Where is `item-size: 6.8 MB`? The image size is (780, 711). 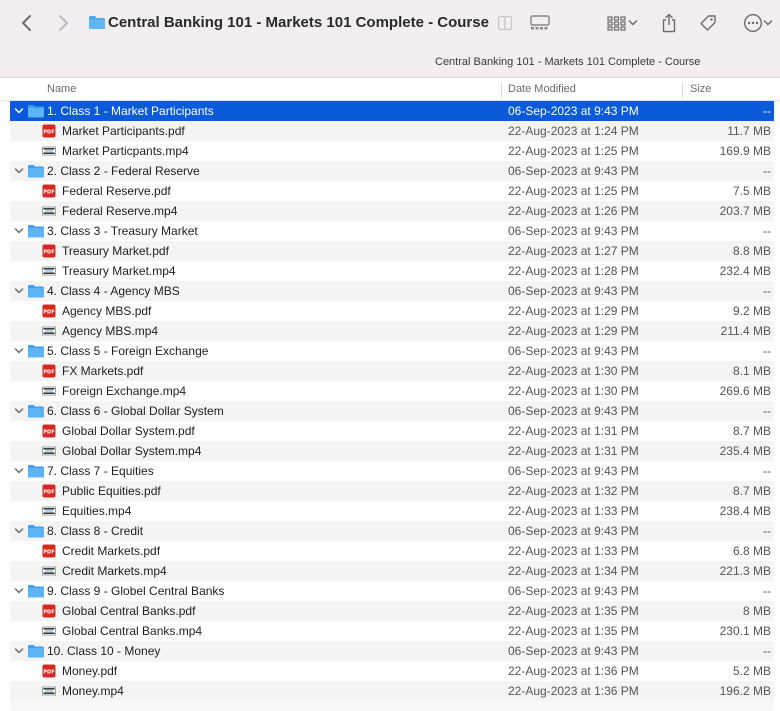 item-size: 6.8 MB is located at coordinates (751, 551).